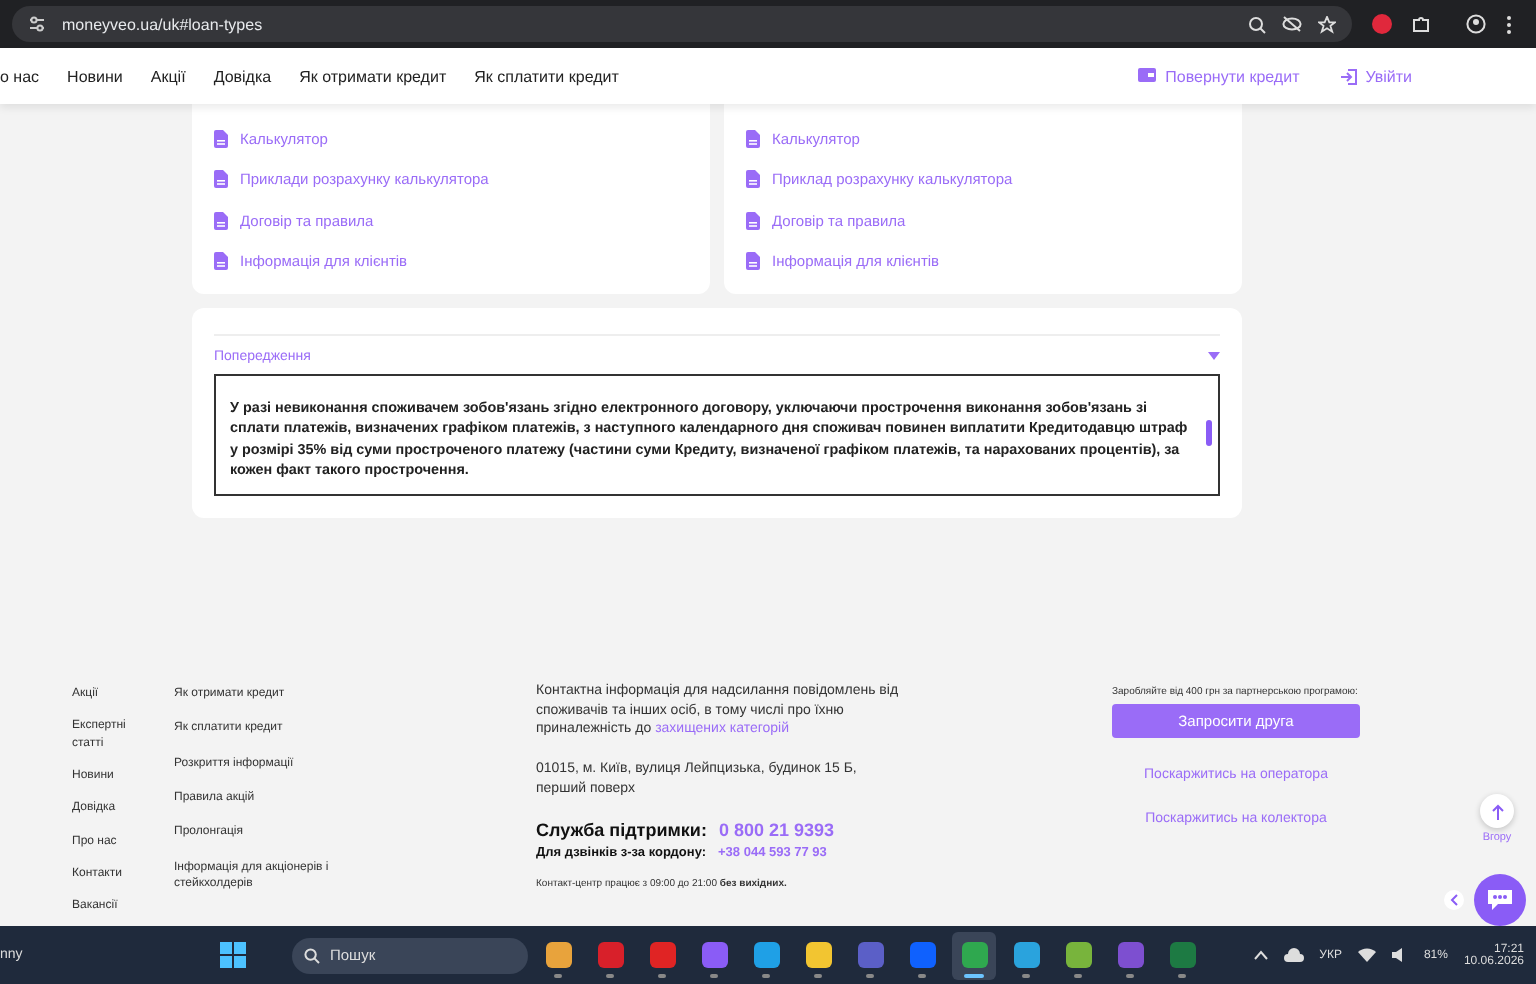  I want to click on chat-button, so click(1500, 900).